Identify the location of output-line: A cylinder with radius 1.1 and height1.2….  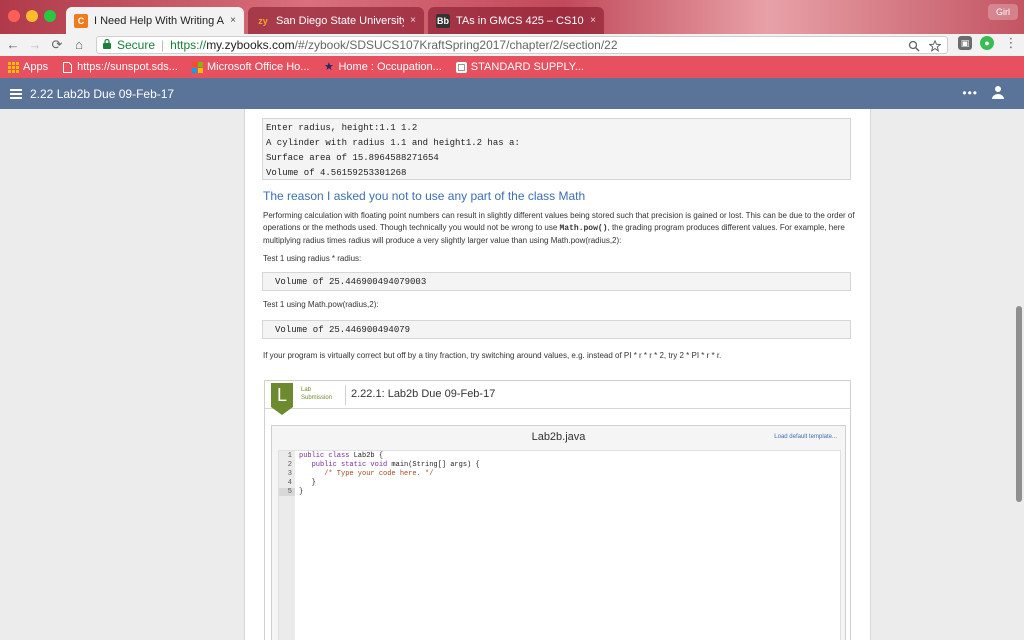
(393, 143).